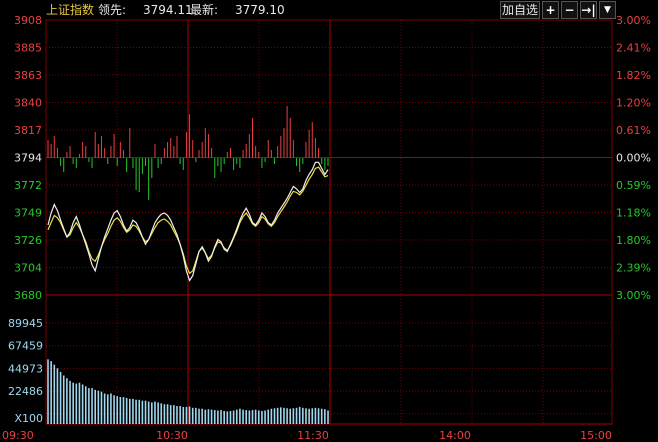 The height and width of the screenshot is (442, 658). I want to click on price-tick-label: 3680, so click(28, 295).